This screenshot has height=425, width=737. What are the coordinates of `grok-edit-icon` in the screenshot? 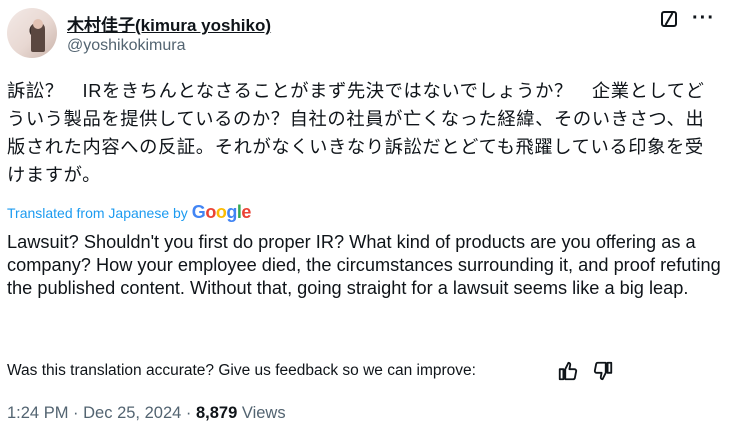 It's located at (669, 19).